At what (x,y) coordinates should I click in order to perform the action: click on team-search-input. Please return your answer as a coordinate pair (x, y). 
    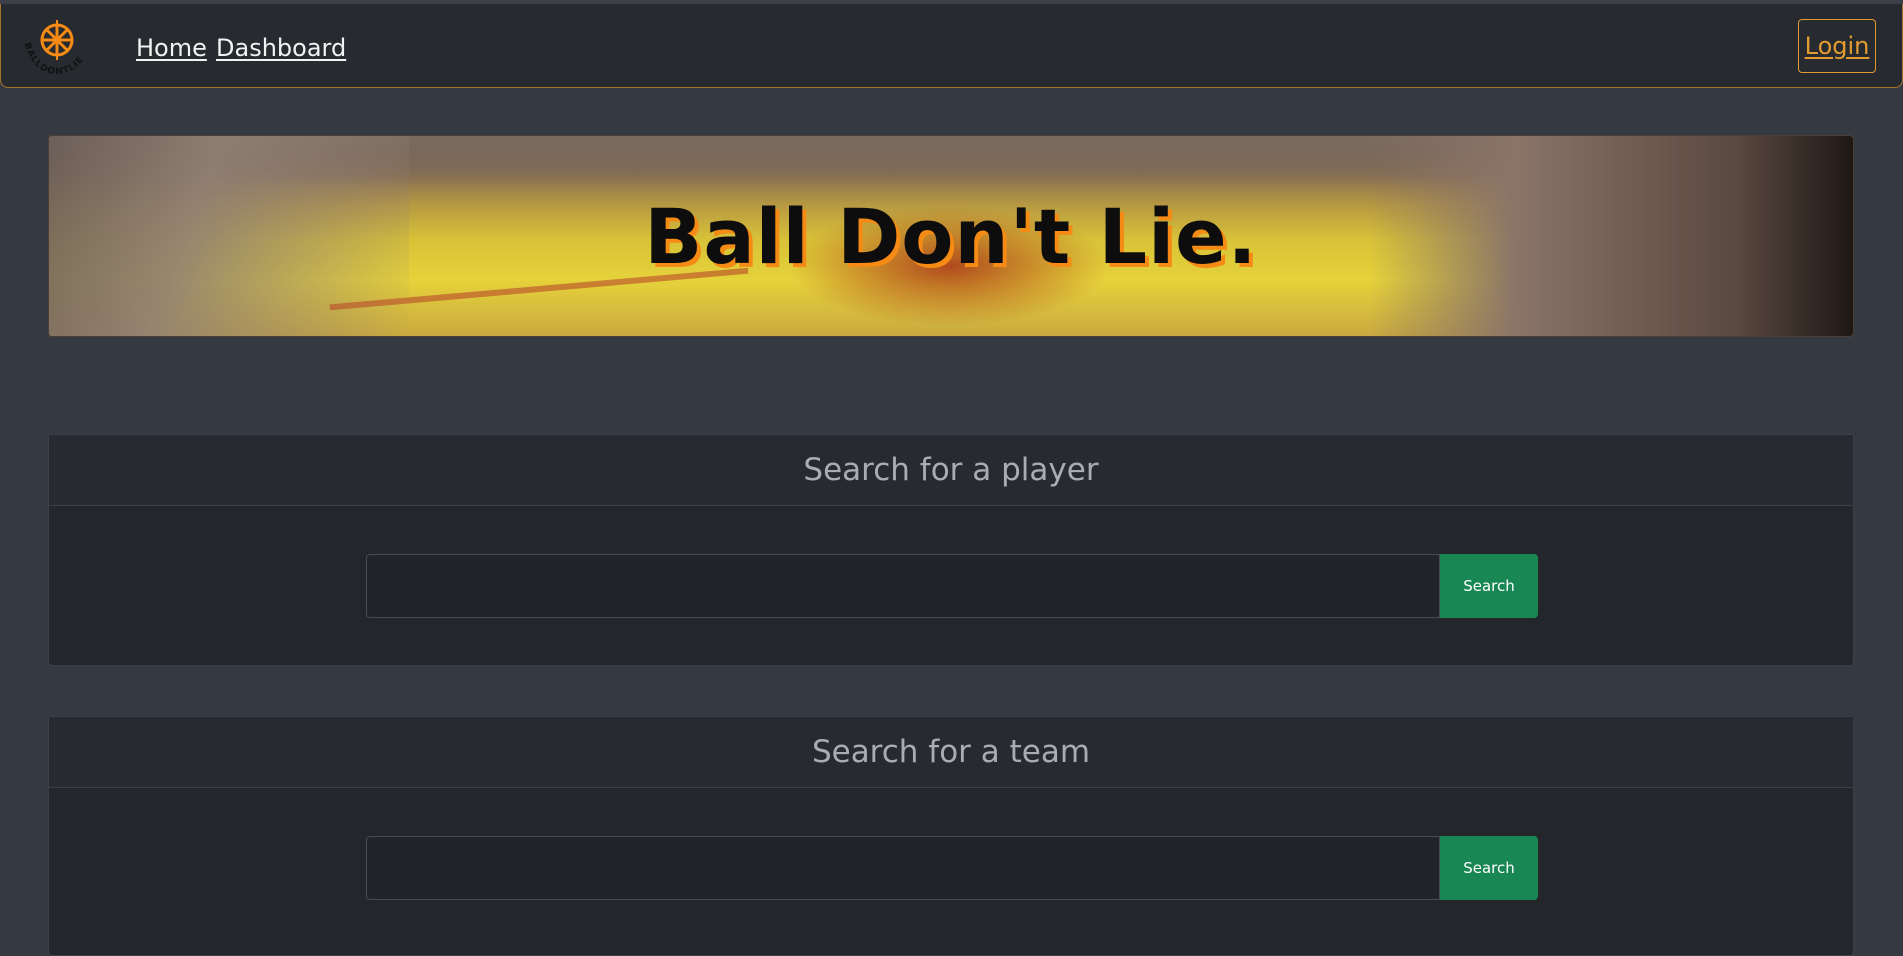
    Looking at the image, I should click on (903, 868).